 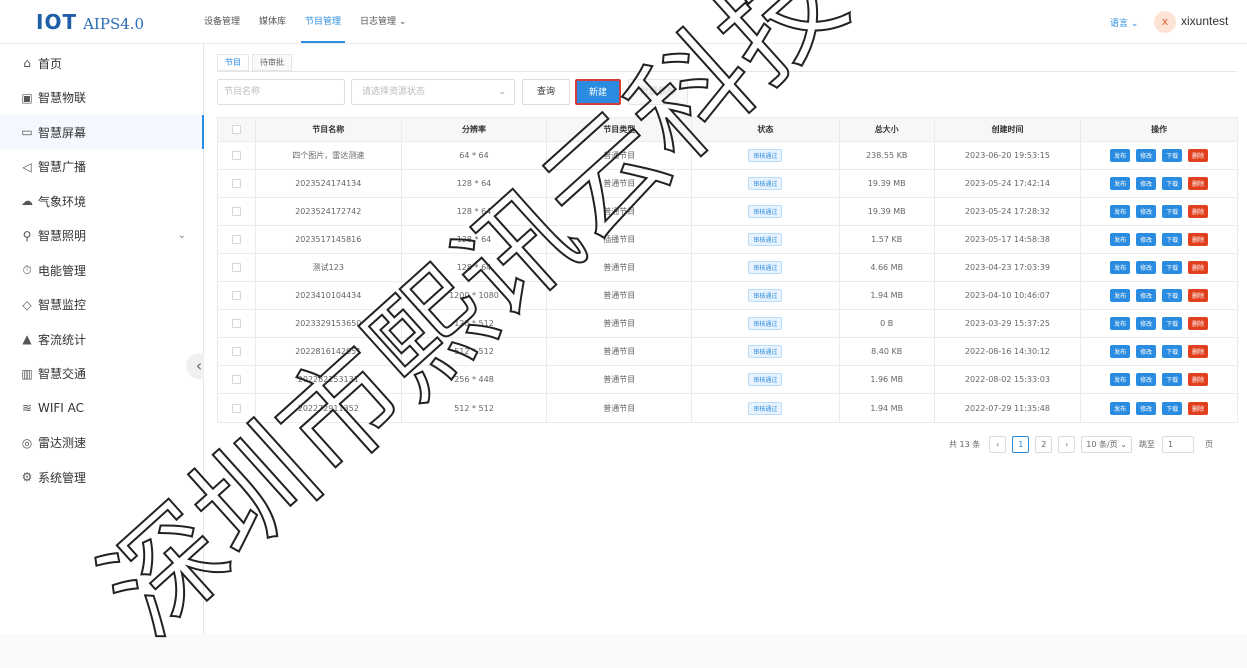 I want to click on tab-divider, so click(x=727, y=71).